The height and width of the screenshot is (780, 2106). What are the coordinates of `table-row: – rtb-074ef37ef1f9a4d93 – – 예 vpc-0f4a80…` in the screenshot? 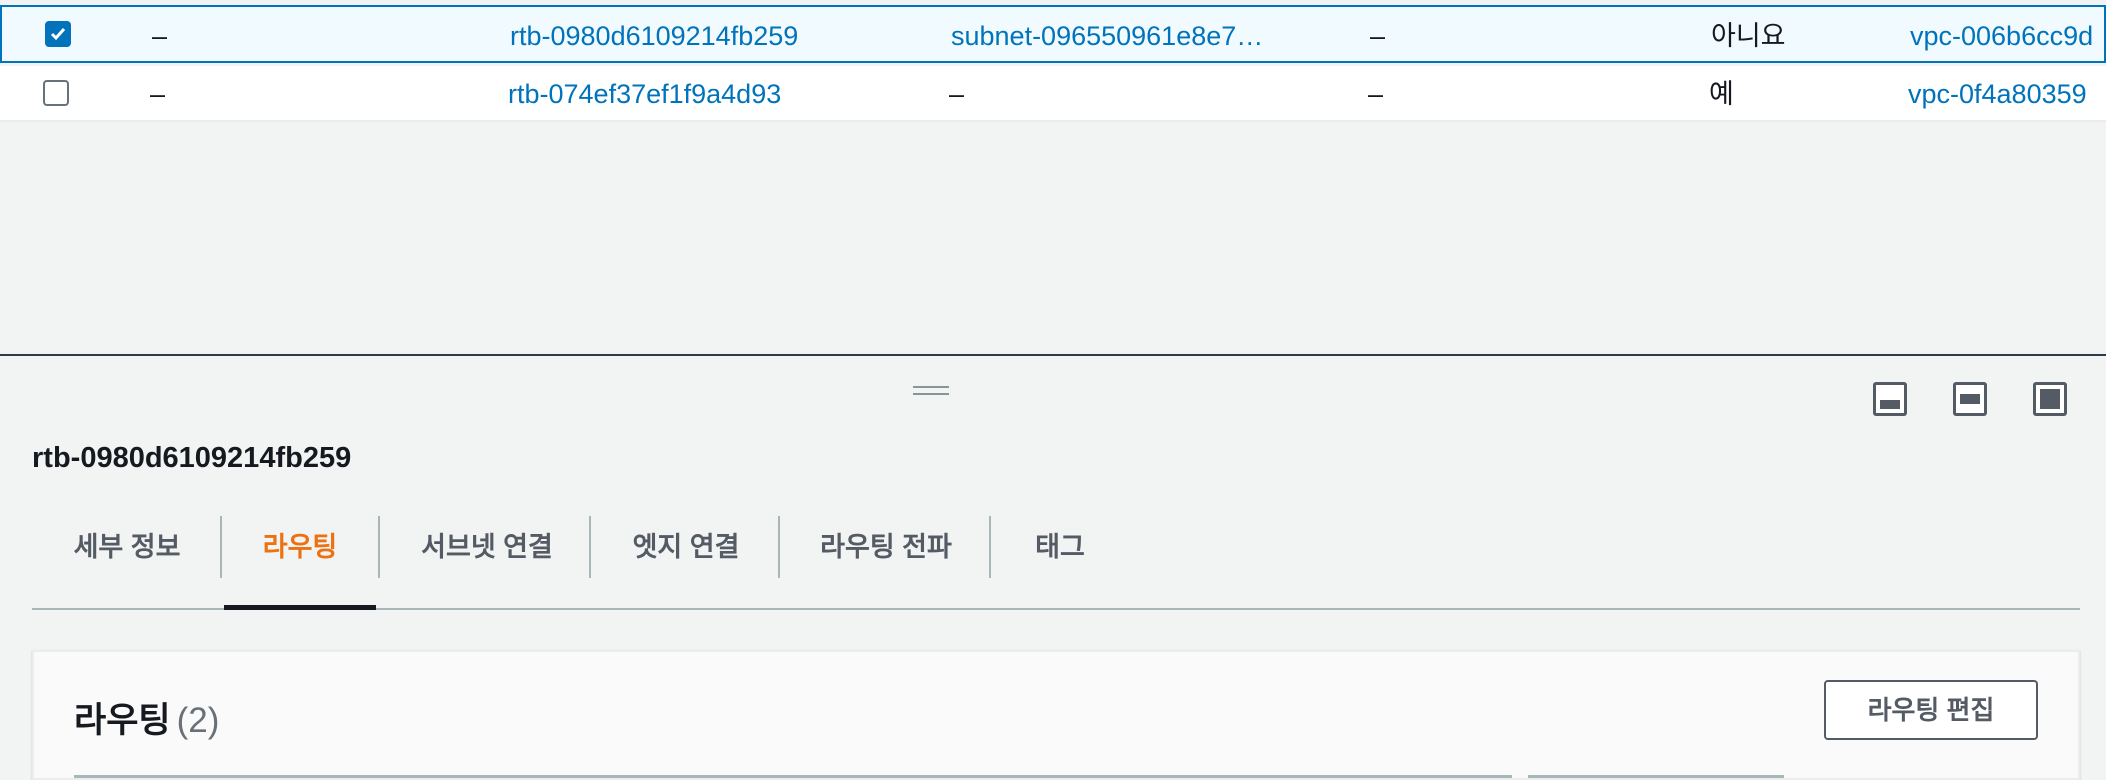 It's located at (1053, 94).